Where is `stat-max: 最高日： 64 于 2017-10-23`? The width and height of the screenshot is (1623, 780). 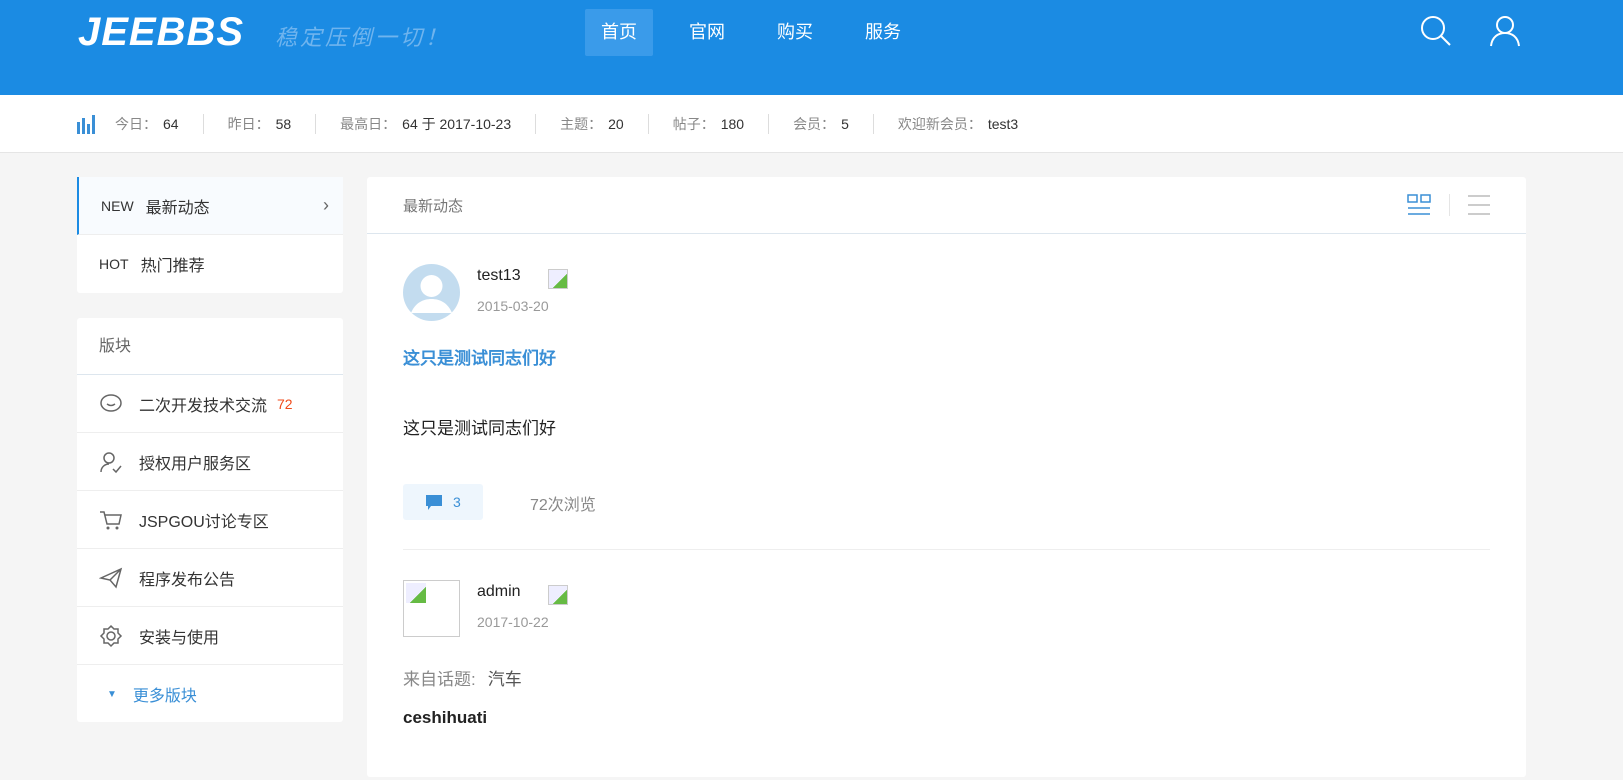
stat-max: 最高日： 64 于 2017-10-23 is located at coordinates (425, 123).